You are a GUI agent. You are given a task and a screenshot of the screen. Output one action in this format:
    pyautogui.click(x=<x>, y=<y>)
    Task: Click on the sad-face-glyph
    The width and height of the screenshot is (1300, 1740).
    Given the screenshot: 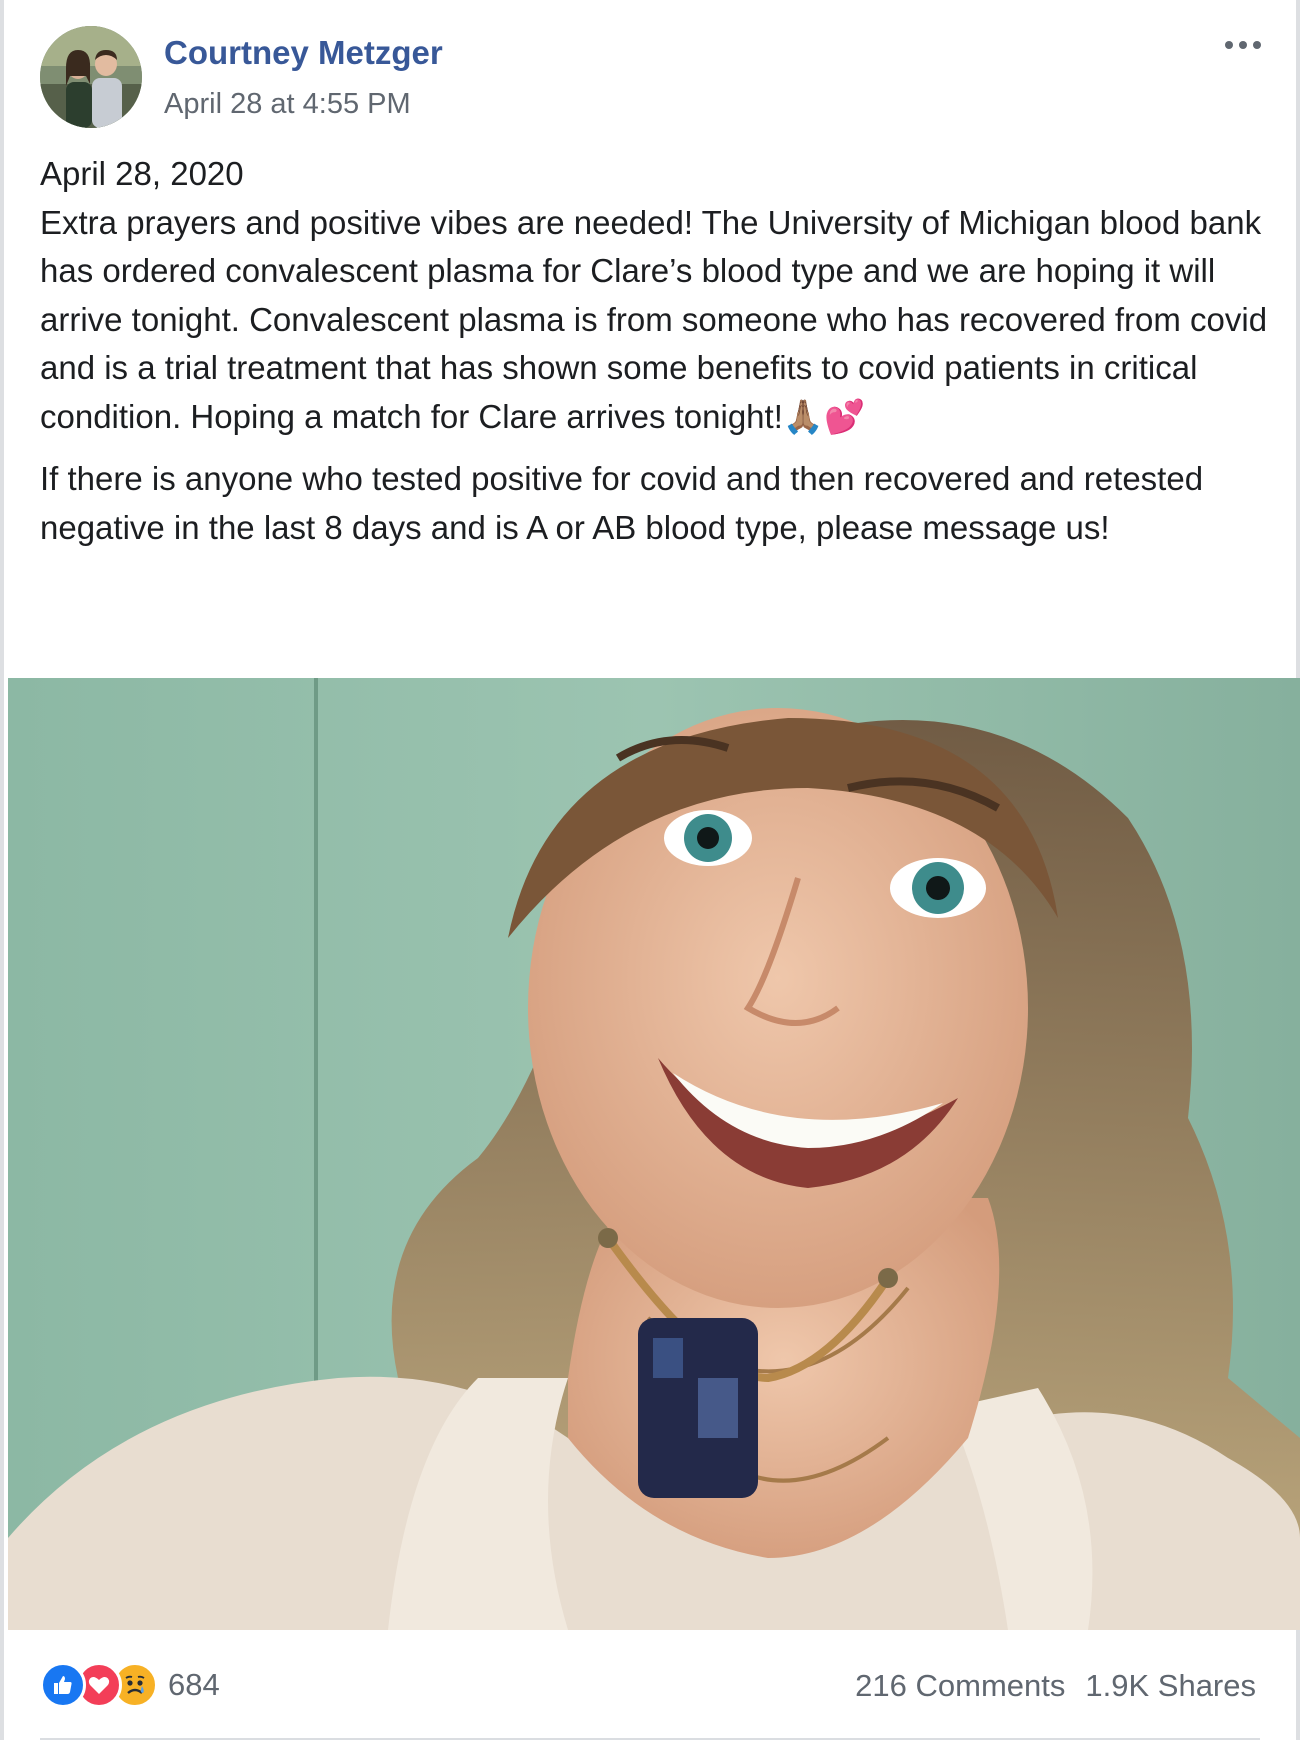 What is the action you would take?
    pyautogui.click(x=135, y=1684)
    